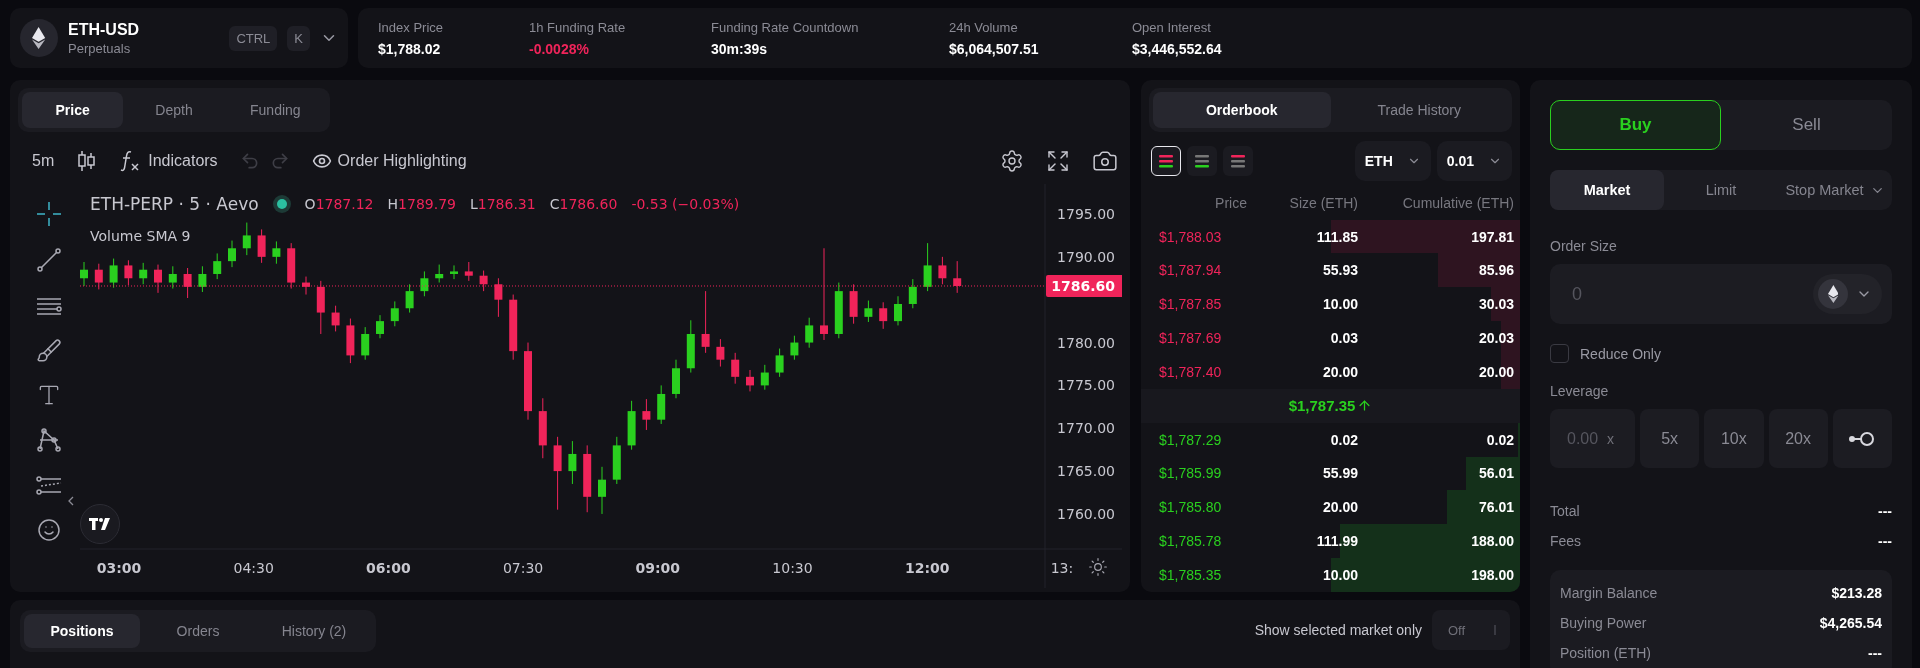 This screenshot has width=1920, height=668. What do you see at coordinates (1691, 294) in the screenshot?
I see `order-size-input: 0` at bounding box center [1691, 294].